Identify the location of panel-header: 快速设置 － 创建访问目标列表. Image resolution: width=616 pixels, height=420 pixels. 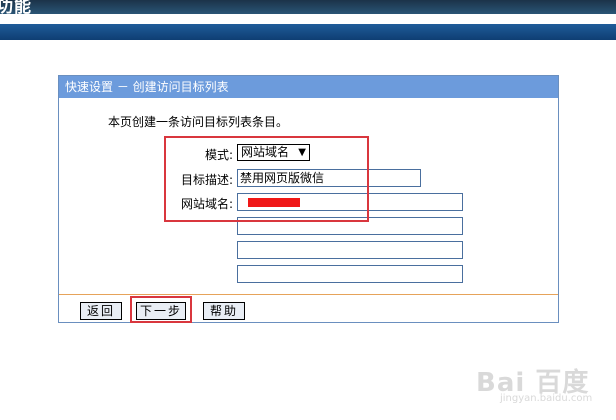
(308, 87).